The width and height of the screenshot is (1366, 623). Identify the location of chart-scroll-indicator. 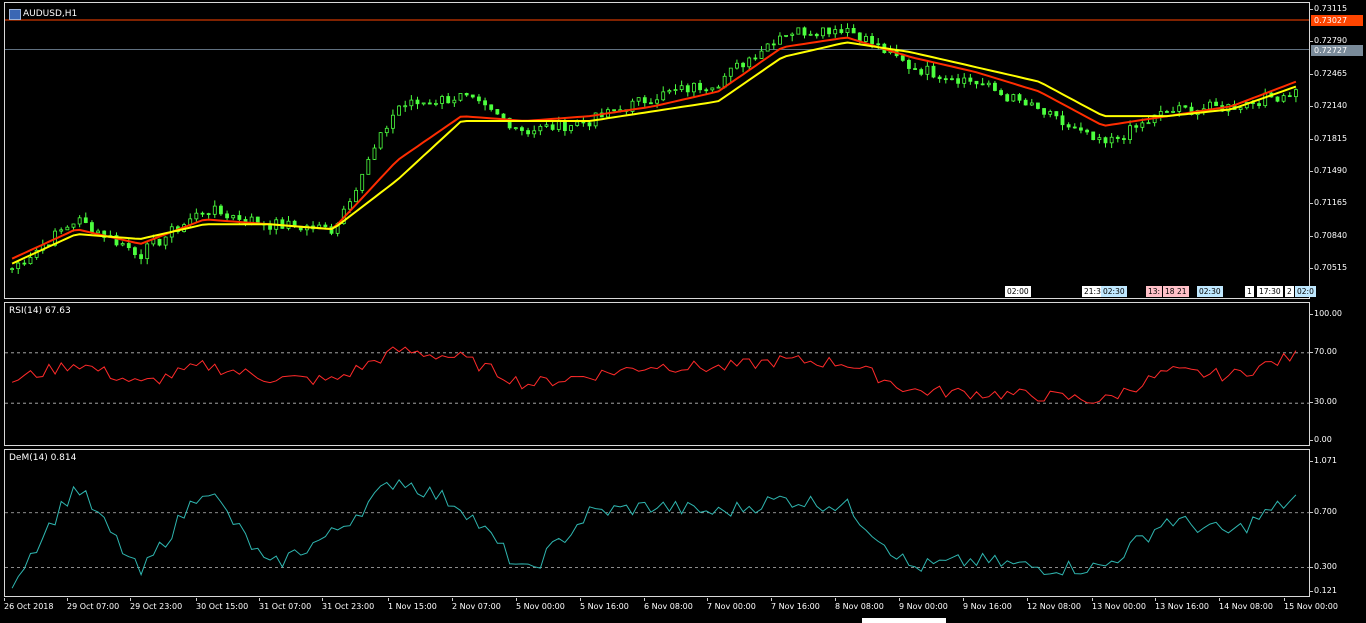
(904, 620).